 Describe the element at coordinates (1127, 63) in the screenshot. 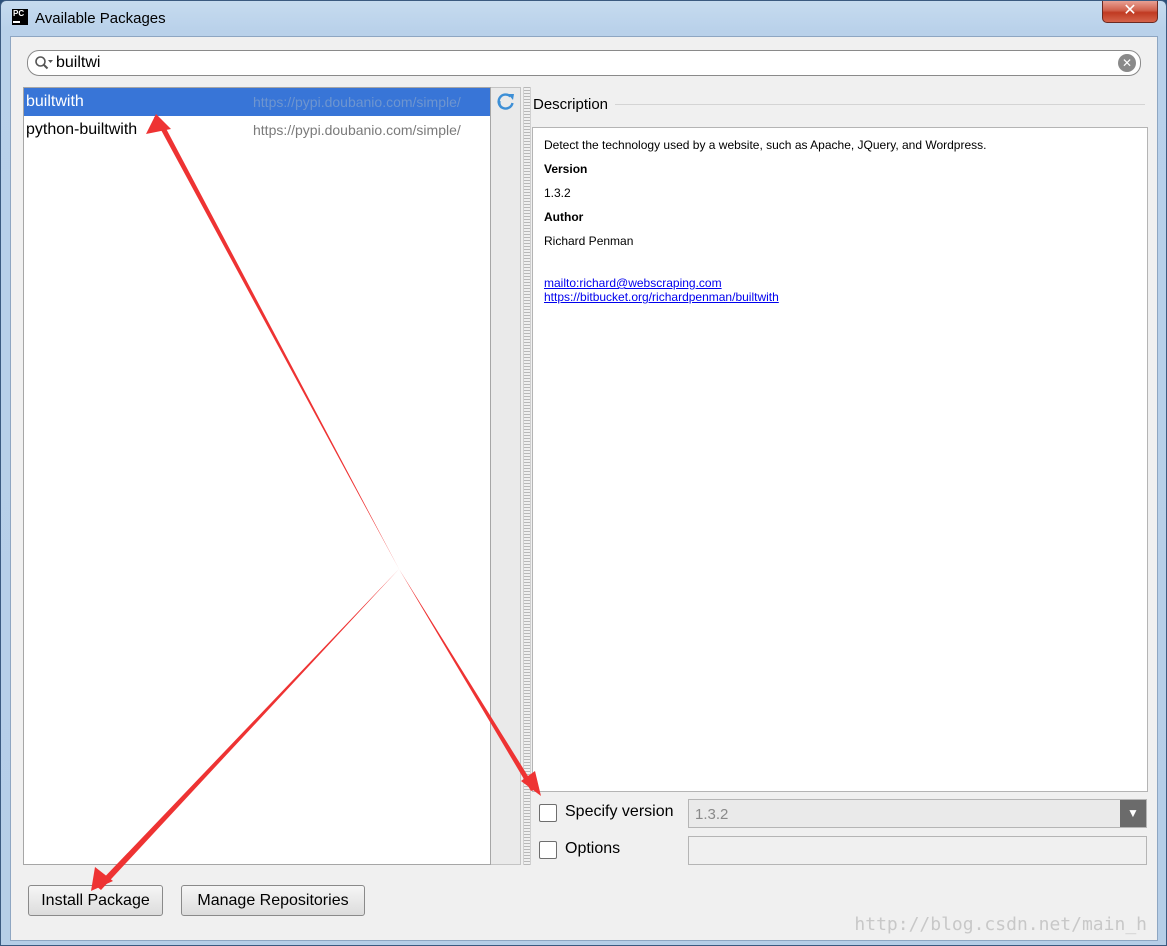

I see `clear-search-icon: ✕` at that location.